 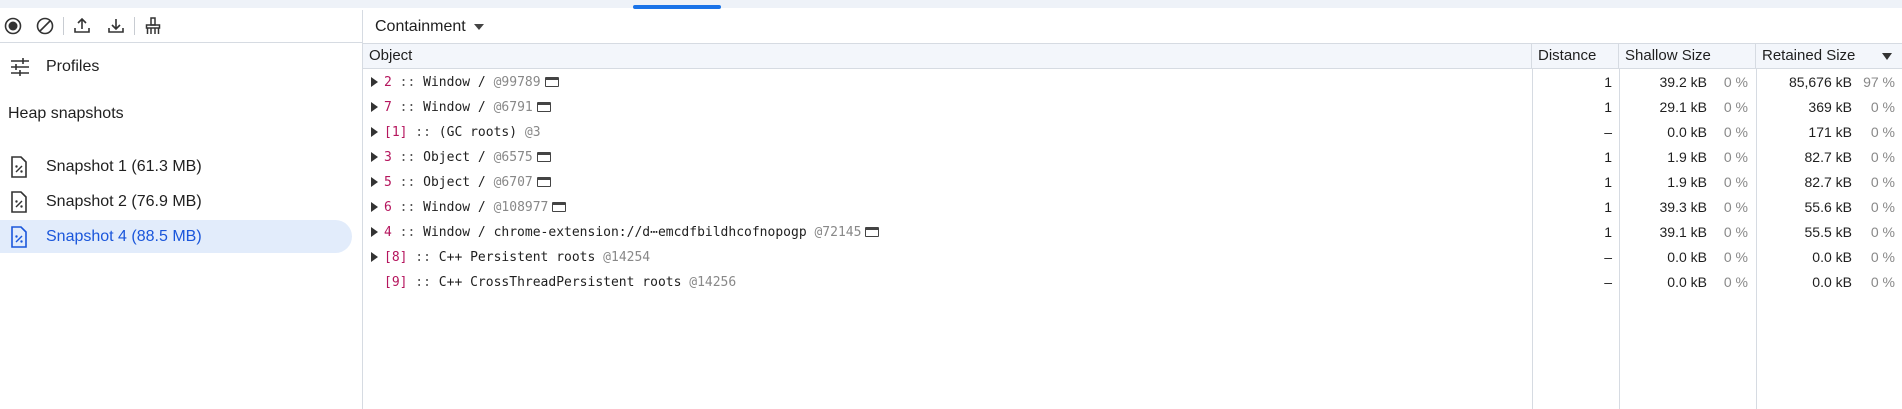 What do you see at coordinates (73, 66) in the screenshot?
I see `profiles-label: Profiles` at bounding box center [73, 66].